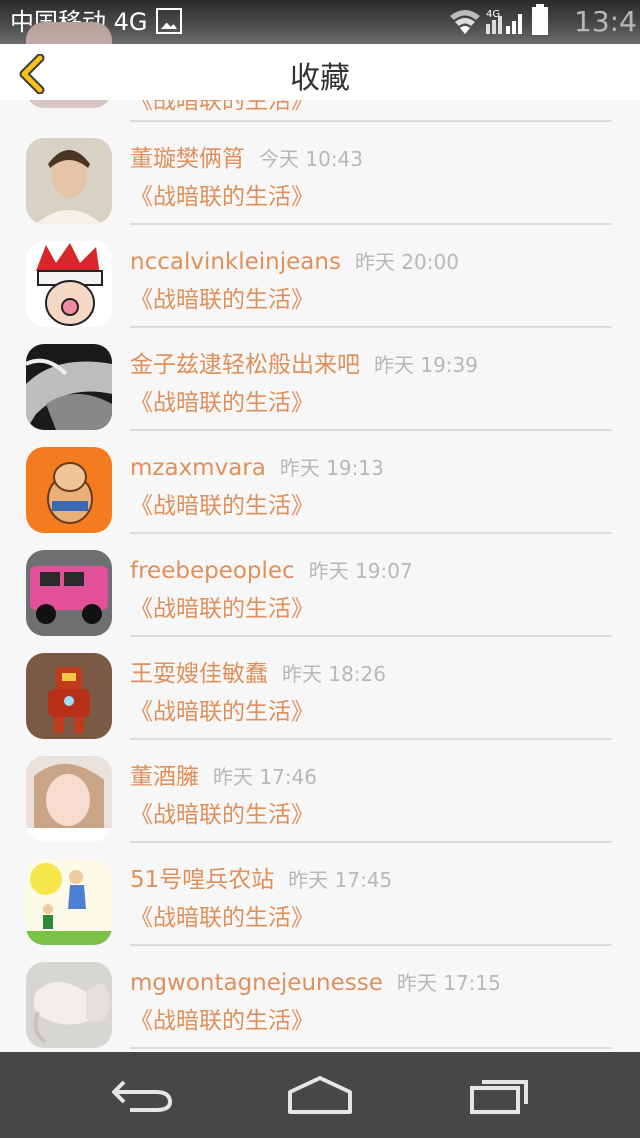 The height and width of the screenshot is (1138, 640). I want to click on list-item: mzaxmvara 昨天 19:13 《战暗联的生活》, so click(320, 482).